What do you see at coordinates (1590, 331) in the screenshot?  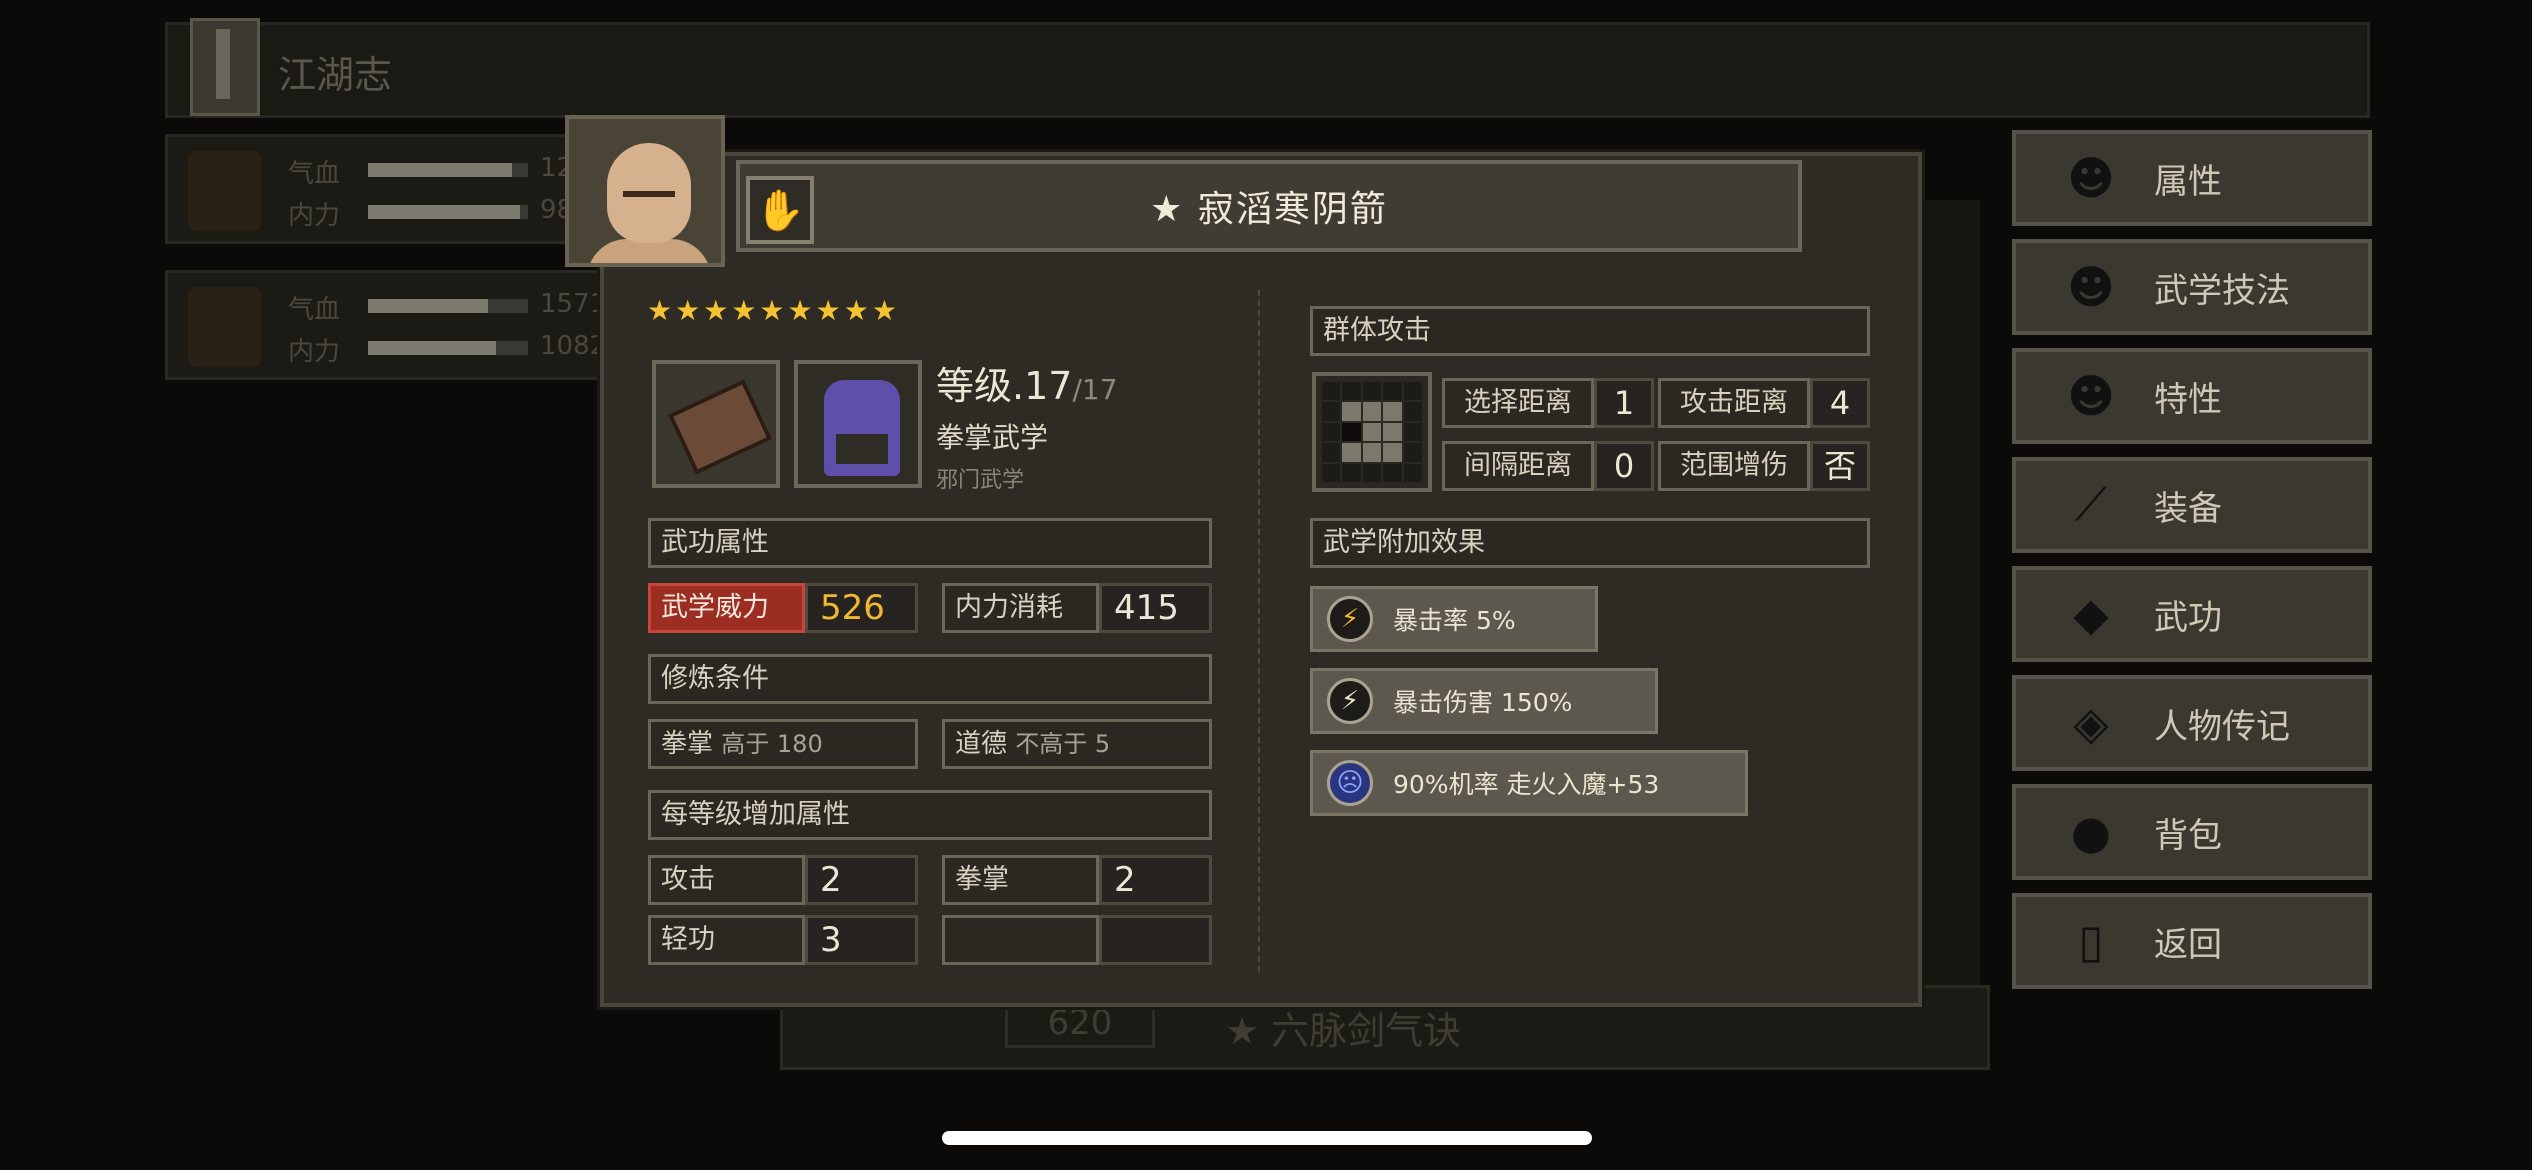 I see `target-type-header: 群体攻击` at bounding box center [1590, 331].